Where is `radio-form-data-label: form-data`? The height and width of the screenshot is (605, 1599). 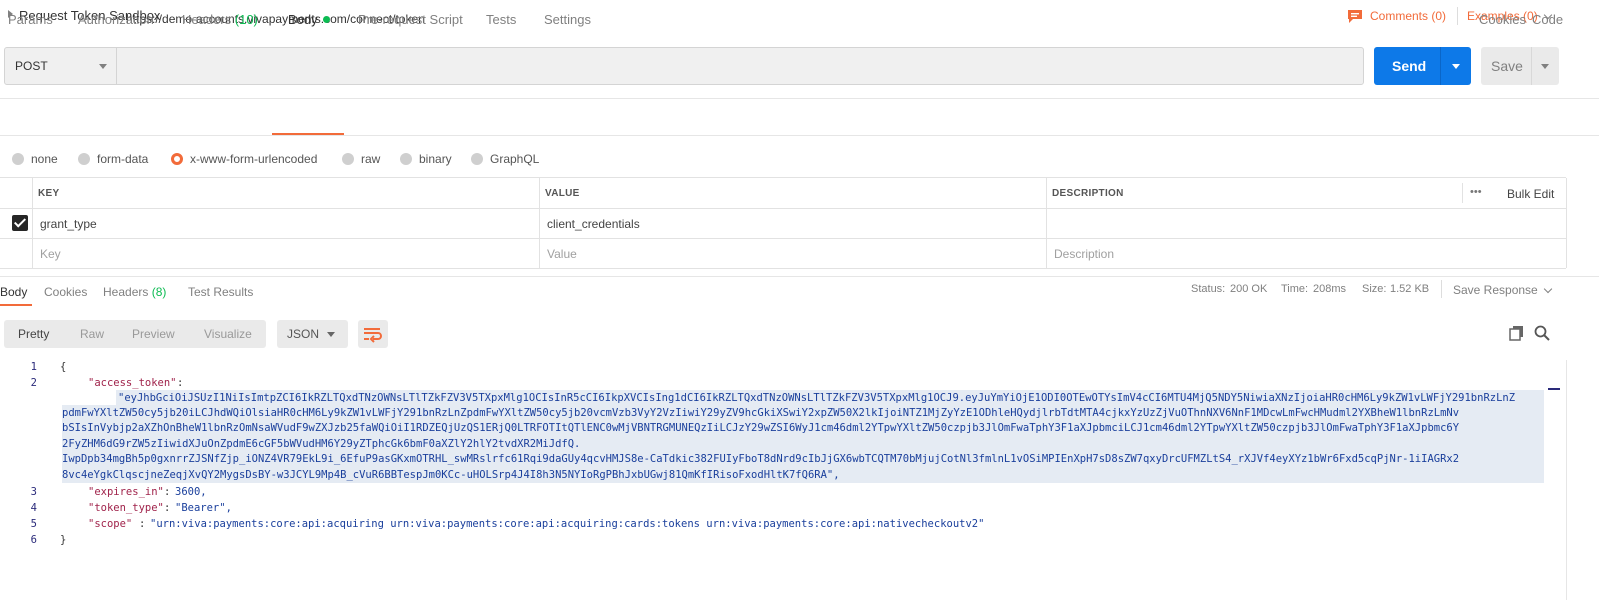 radio-form-data-label: form-data is located at coordinates (123, 159).